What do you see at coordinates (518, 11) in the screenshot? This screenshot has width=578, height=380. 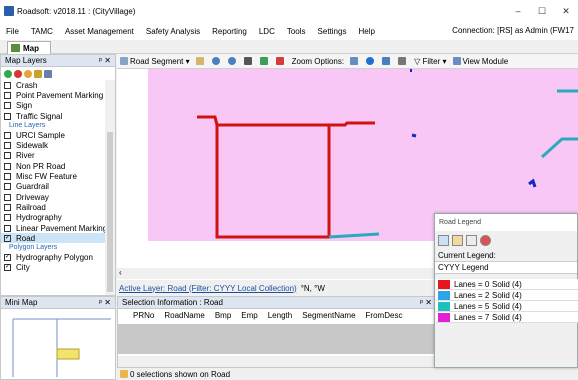 I see `minimize-button: –` at bounding box center [518, 11].